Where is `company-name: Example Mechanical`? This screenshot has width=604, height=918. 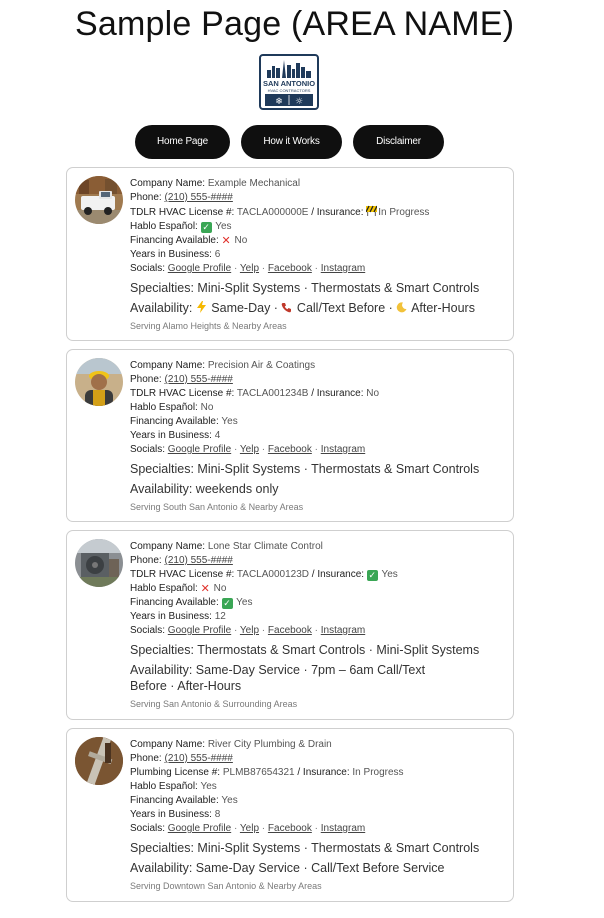
company-name: Example Mechanical is located at coordinates (254, 183).